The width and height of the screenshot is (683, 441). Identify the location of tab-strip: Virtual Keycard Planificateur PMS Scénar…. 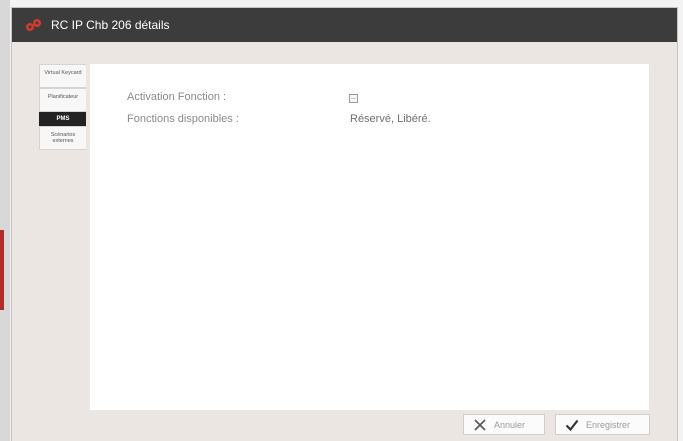
(62, 107).